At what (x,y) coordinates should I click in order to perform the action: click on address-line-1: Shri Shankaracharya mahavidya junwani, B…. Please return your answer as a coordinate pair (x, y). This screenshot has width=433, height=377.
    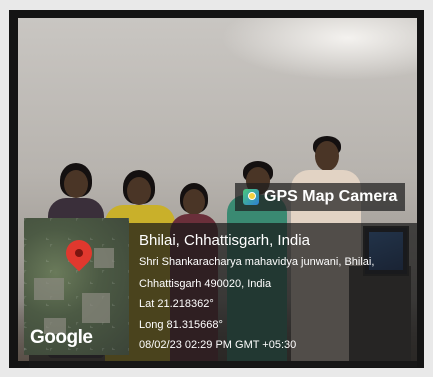
    Looking at the image, I should click on (257, 262).